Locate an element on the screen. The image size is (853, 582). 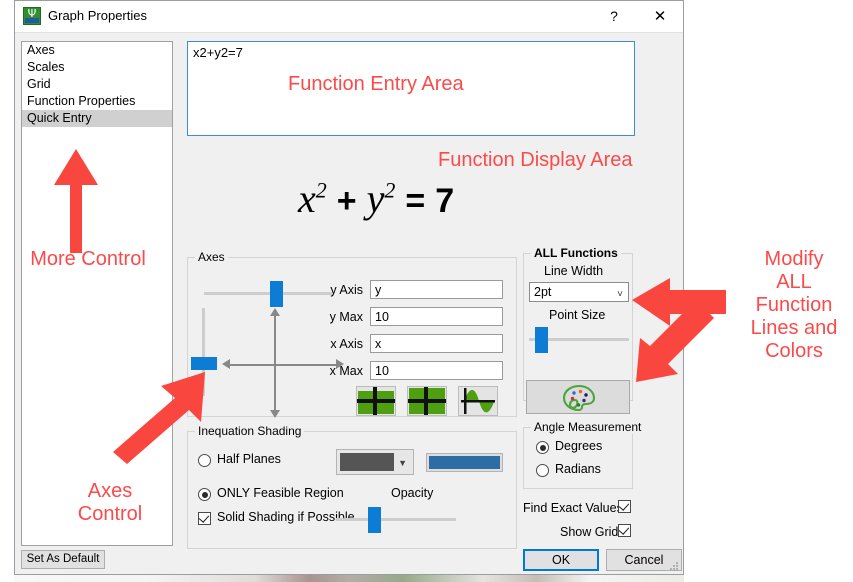
chevron-down-icon: ▼ is located at coordinates (402, 463).